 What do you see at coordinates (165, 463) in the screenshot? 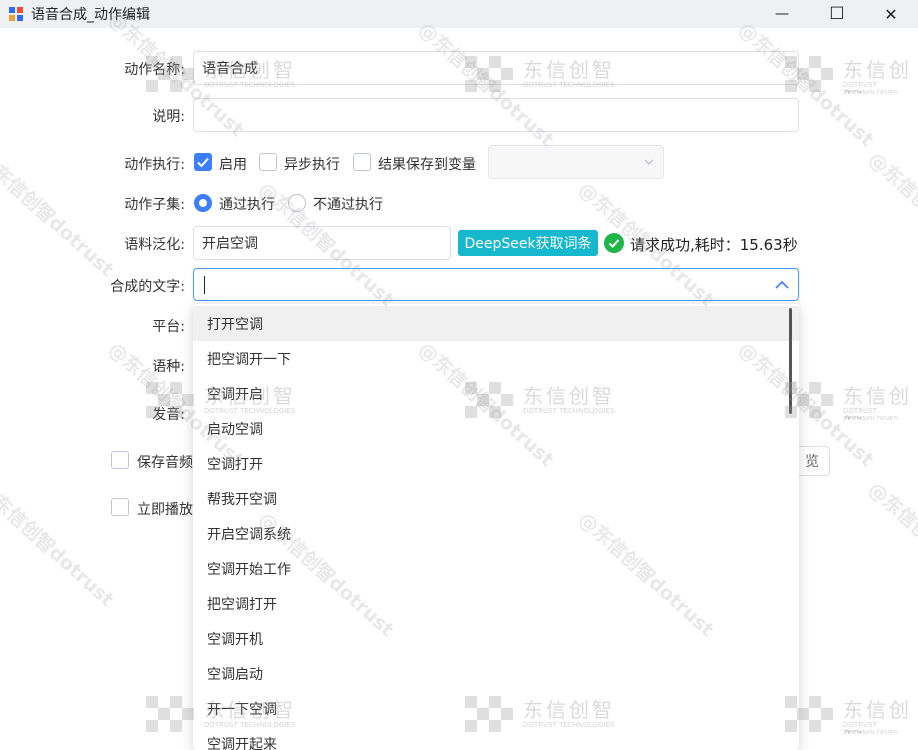
I see `save-audio-label: 保存音频` at bounding box center [165, 463].